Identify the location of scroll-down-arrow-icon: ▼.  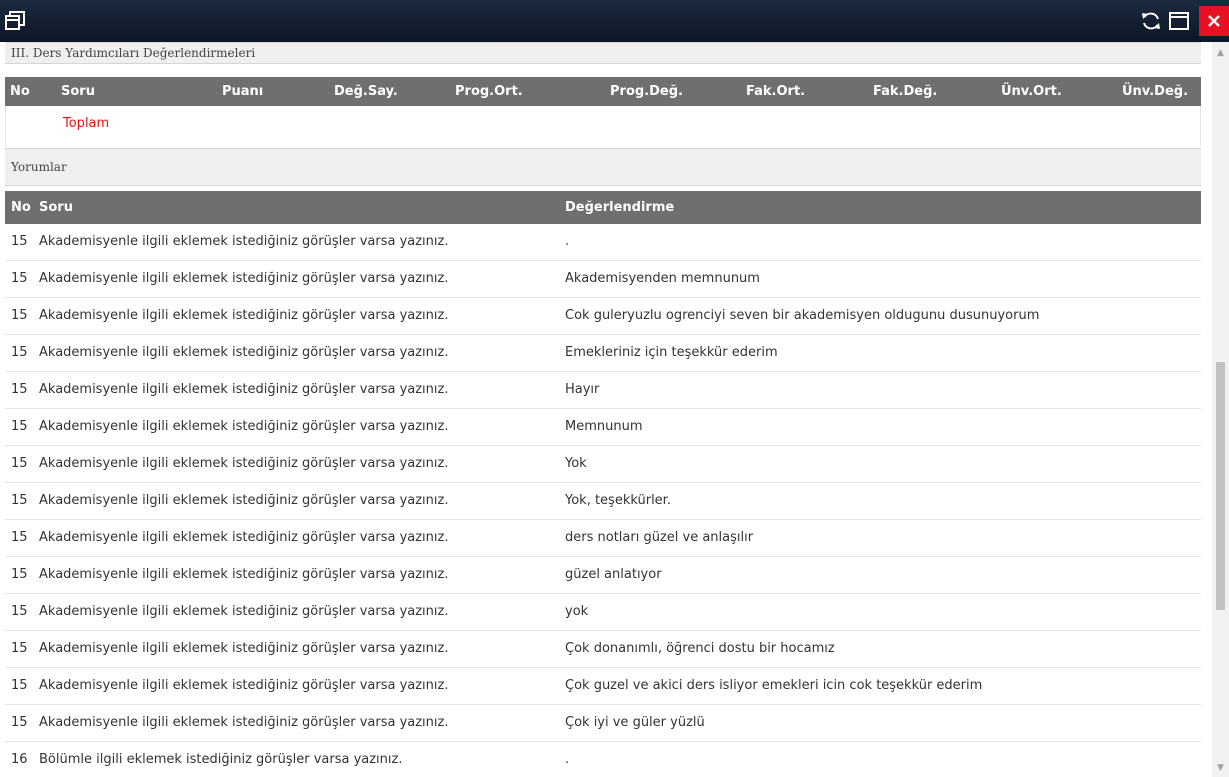
(1220, 768).